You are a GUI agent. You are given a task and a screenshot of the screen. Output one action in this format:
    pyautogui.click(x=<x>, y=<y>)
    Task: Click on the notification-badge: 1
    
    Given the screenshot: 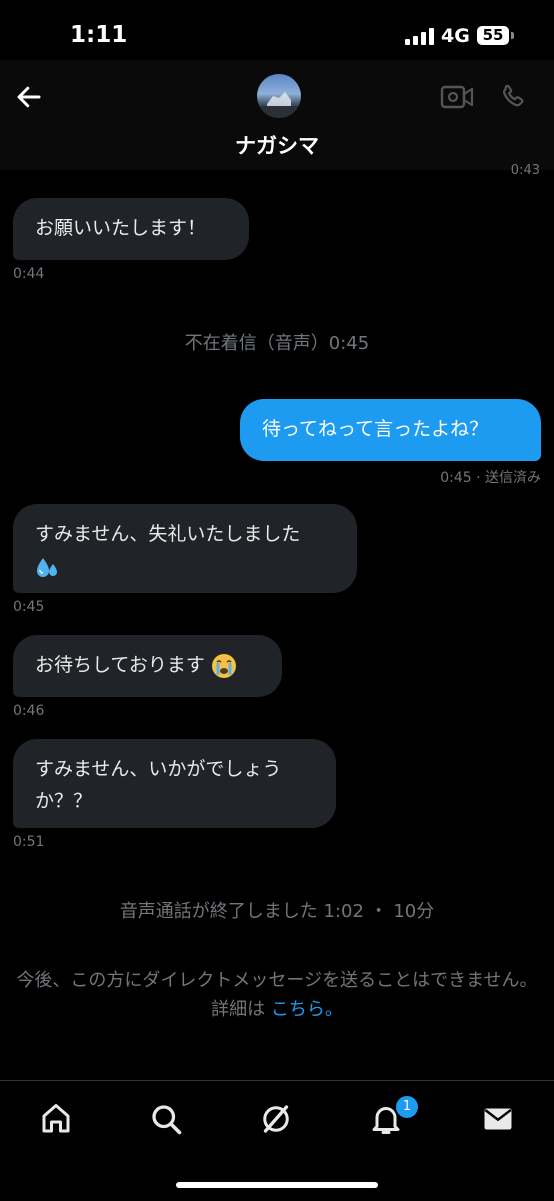 What is the action you would take?
    pyautogui.click(x=407, y=1107)
    